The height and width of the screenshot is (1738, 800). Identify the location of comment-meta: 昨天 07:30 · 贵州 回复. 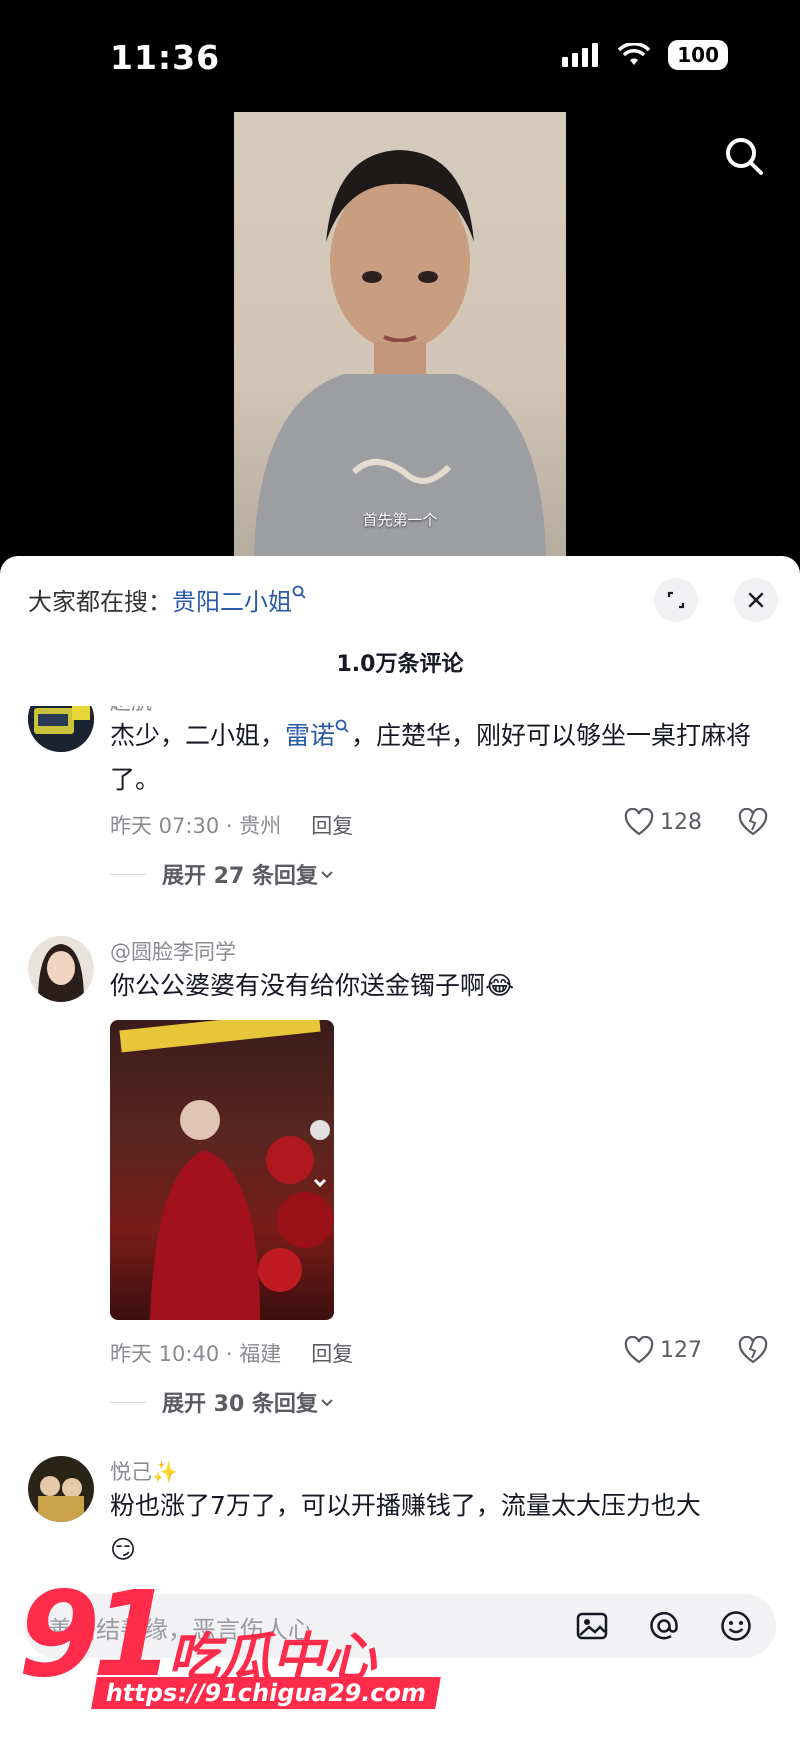
(231, 825).